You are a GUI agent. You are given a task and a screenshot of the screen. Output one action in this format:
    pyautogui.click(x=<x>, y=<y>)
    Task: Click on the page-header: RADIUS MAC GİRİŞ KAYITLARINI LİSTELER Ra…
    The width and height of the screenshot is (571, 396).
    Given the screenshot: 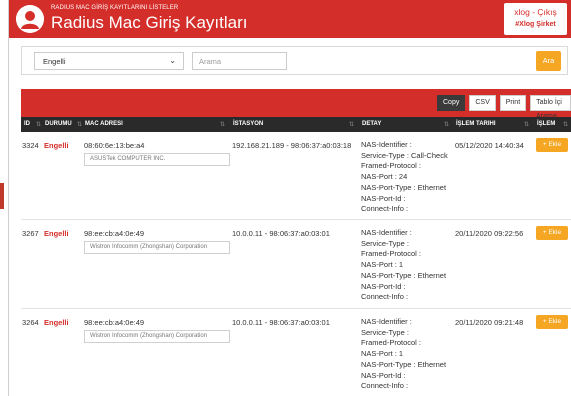 What is the action you would take?
    pyautogui.click(x=290, y=19)
    